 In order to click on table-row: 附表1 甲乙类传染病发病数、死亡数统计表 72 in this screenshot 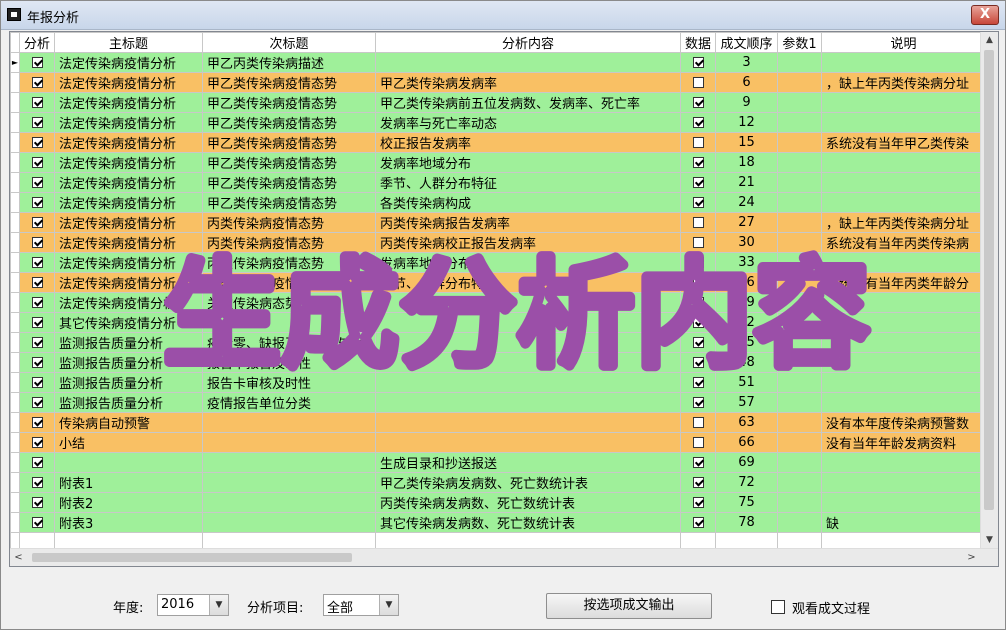, I will do `click(498, 482)`.